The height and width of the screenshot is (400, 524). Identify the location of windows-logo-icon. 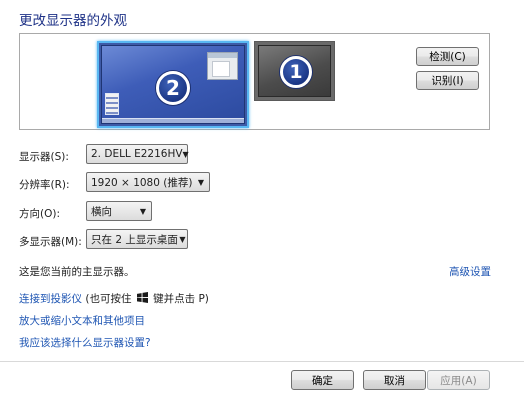
(142, 297).